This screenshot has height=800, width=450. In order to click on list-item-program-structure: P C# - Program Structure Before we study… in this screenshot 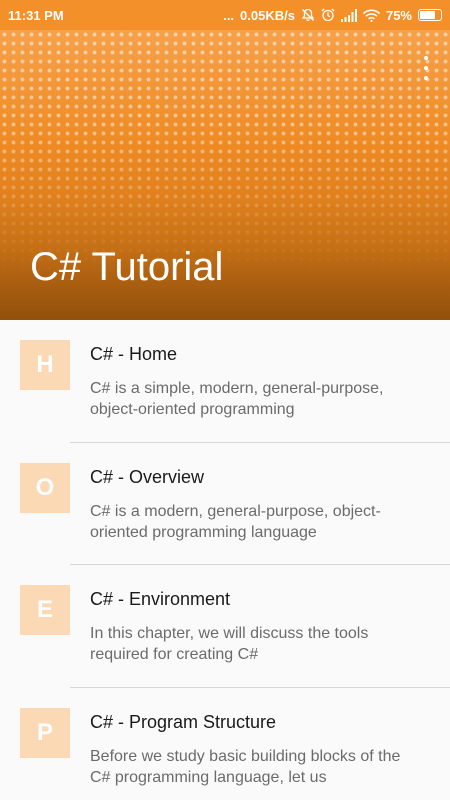, I will do `click(225, 744)`.